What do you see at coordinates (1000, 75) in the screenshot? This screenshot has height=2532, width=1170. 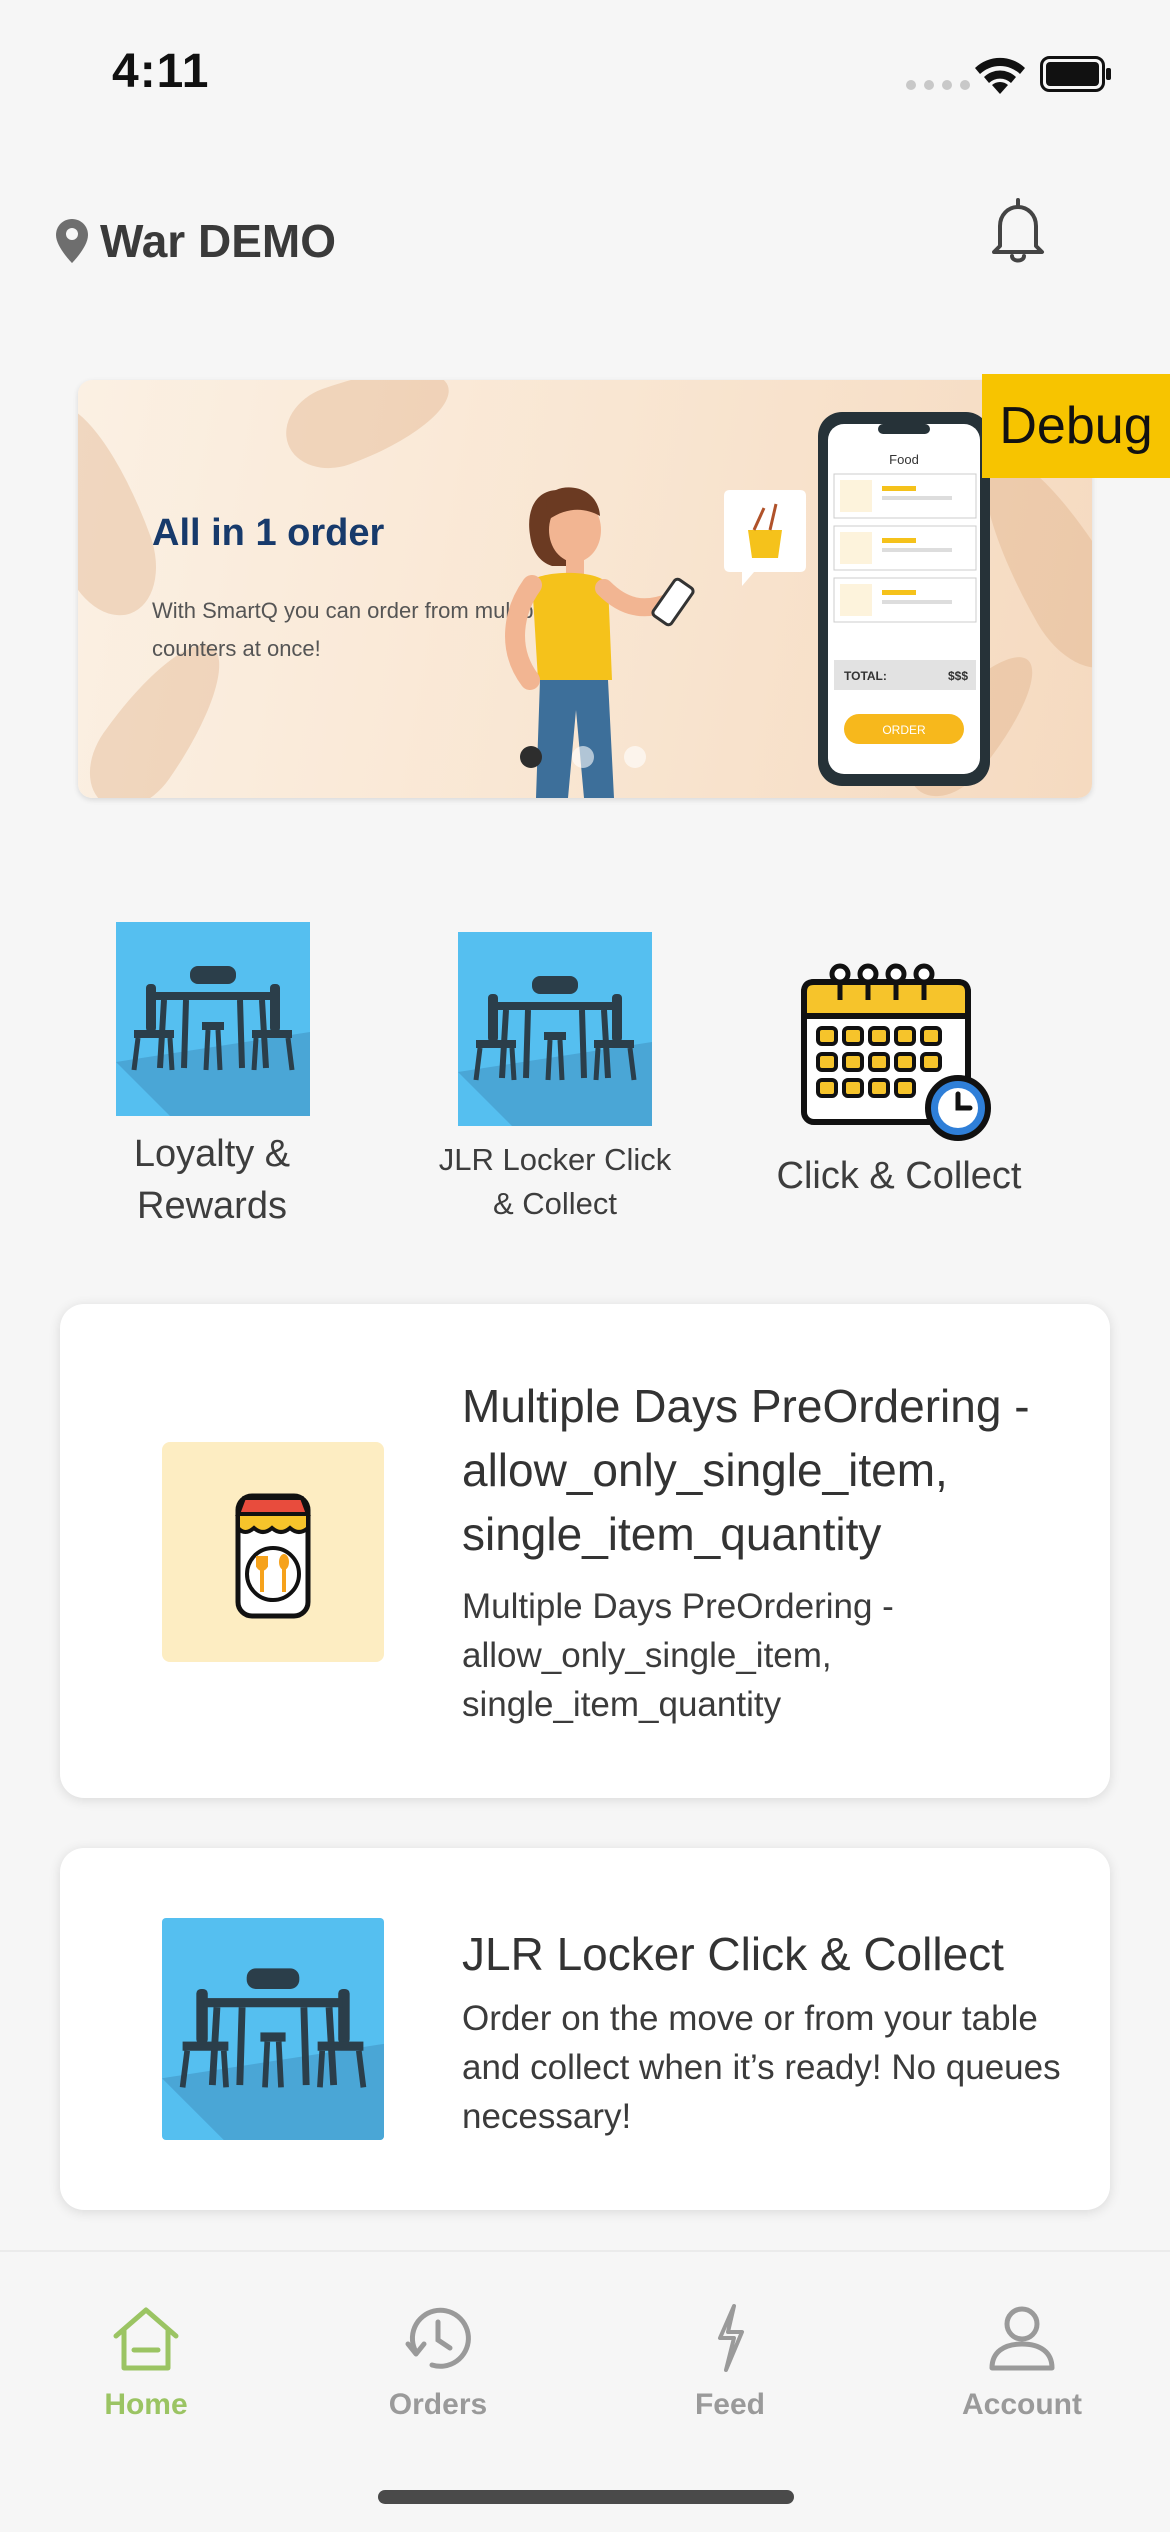 I see `wifi-icon` at bounding box center [1000, 75].